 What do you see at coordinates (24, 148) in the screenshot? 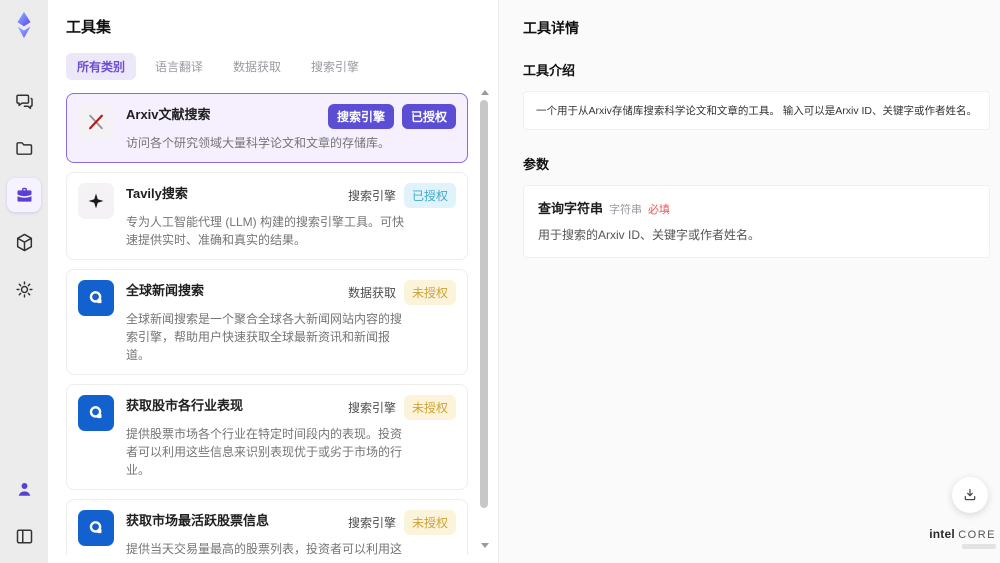
I see `folder-icon` at bounding box center [24, 148].